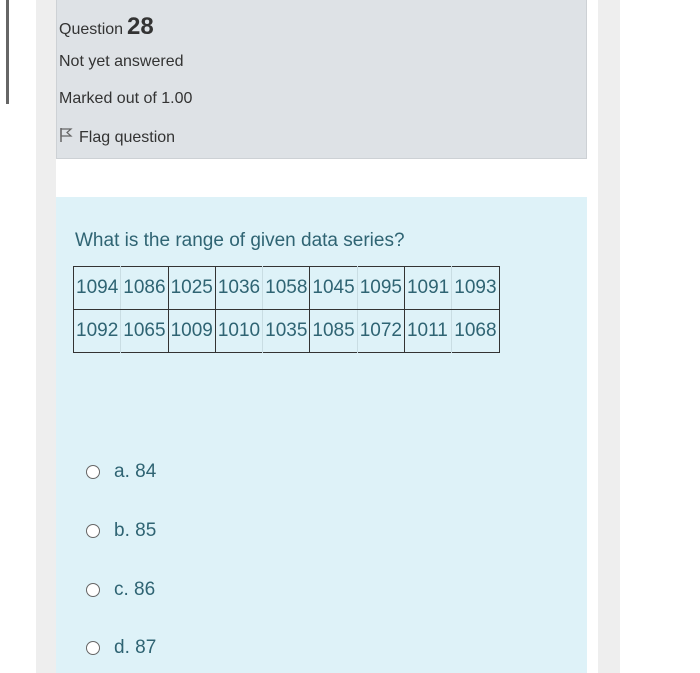  What do you see at coordinates (140, 26) in the screenshot?
I see `question-number: 28` at bounding box center [140, 26].